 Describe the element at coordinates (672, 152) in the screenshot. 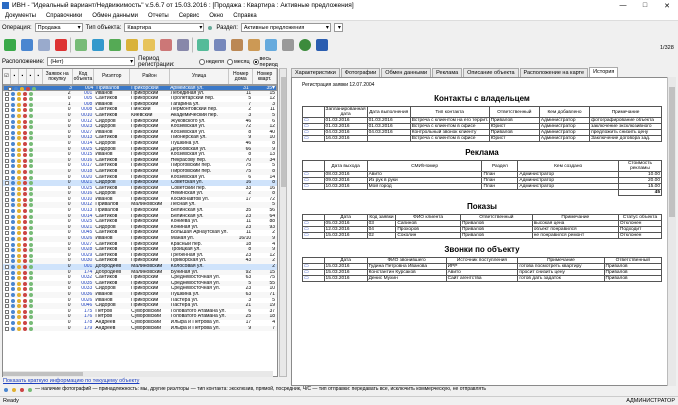

I see `report-scrollbar-thumb` at that location.